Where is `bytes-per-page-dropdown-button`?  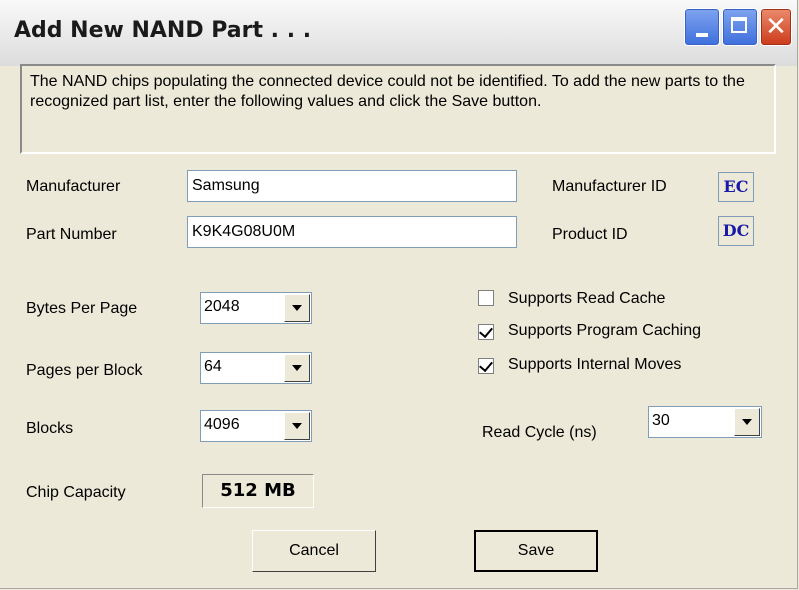 bytes-per-page-dropdown-button is located at coordinates (297, 308).